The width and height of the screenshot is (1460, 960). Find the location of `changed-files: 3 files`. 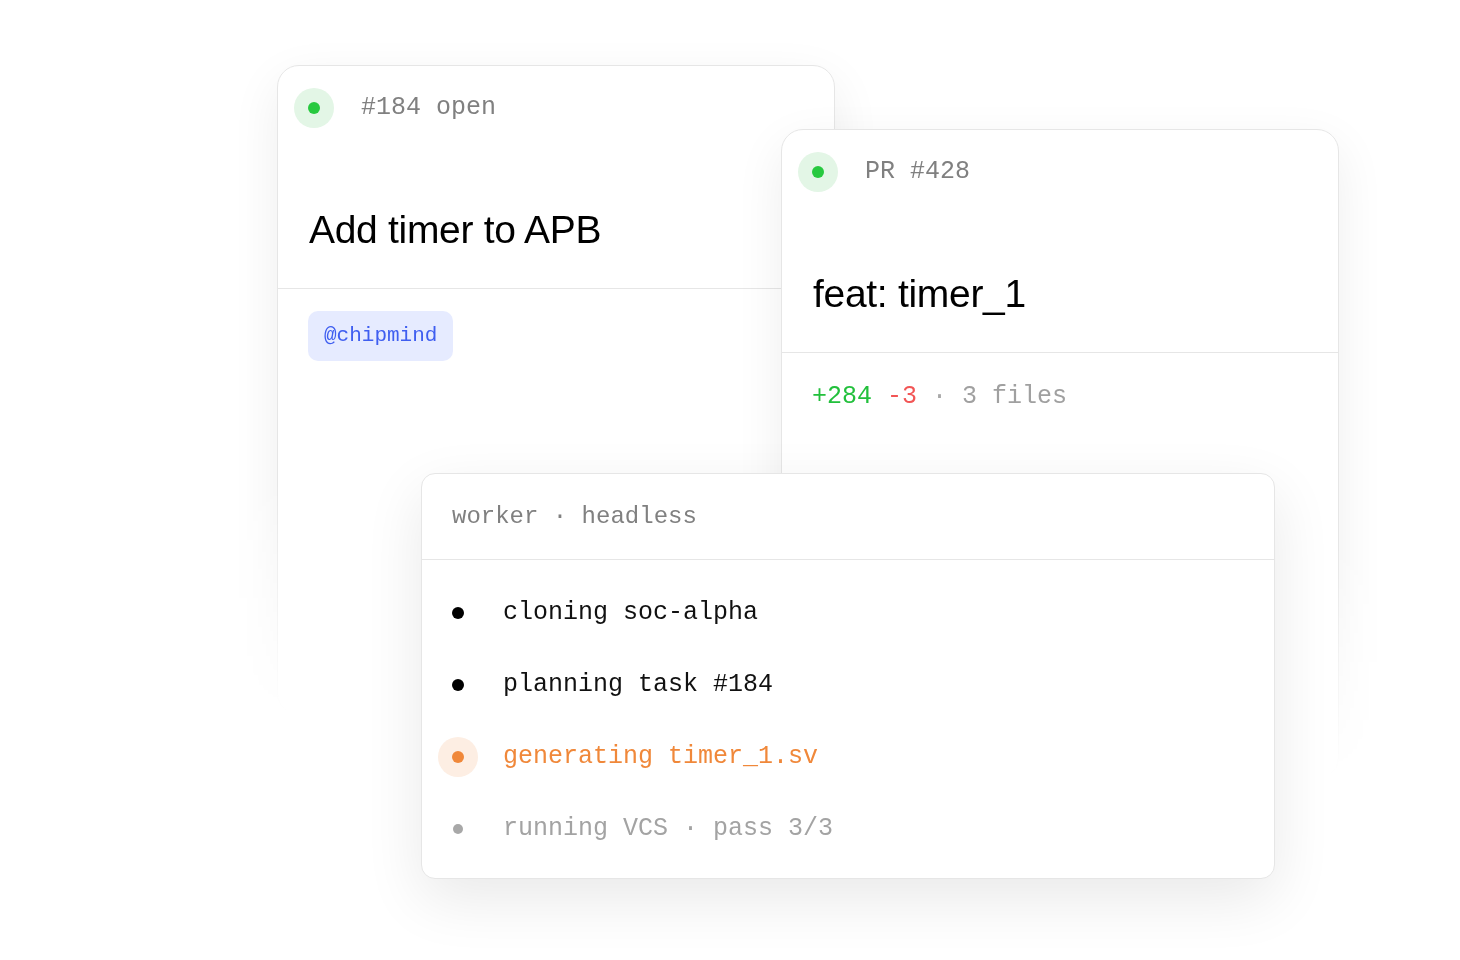

changed-files: 3 files is located at coordinates (1015, 397).